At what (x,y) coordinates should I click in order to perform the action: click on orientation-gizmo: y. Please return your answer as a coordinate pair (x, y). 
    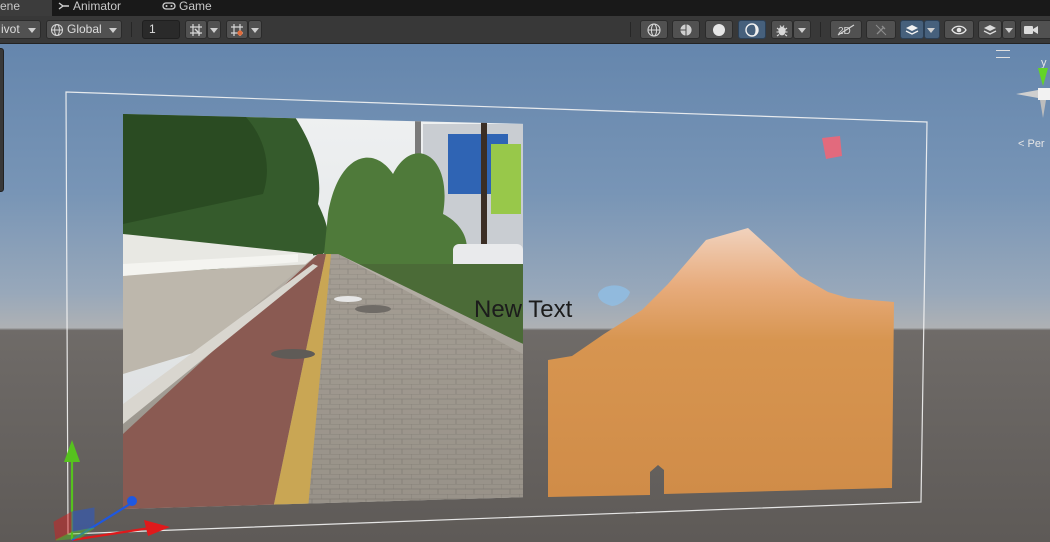
    Looking at the image, I should click on (1031, 96).